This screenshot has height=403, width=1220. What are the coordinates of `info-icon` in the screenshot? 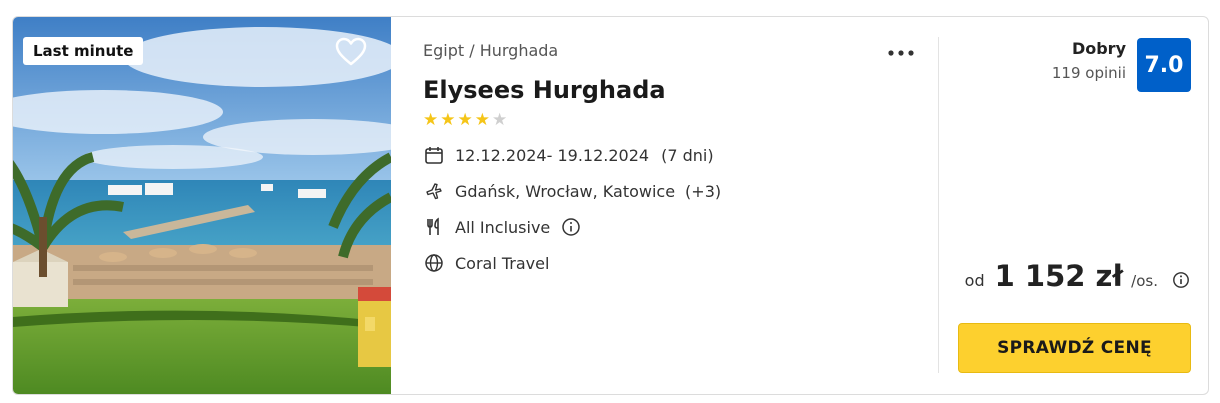 It's located at (571, 227).